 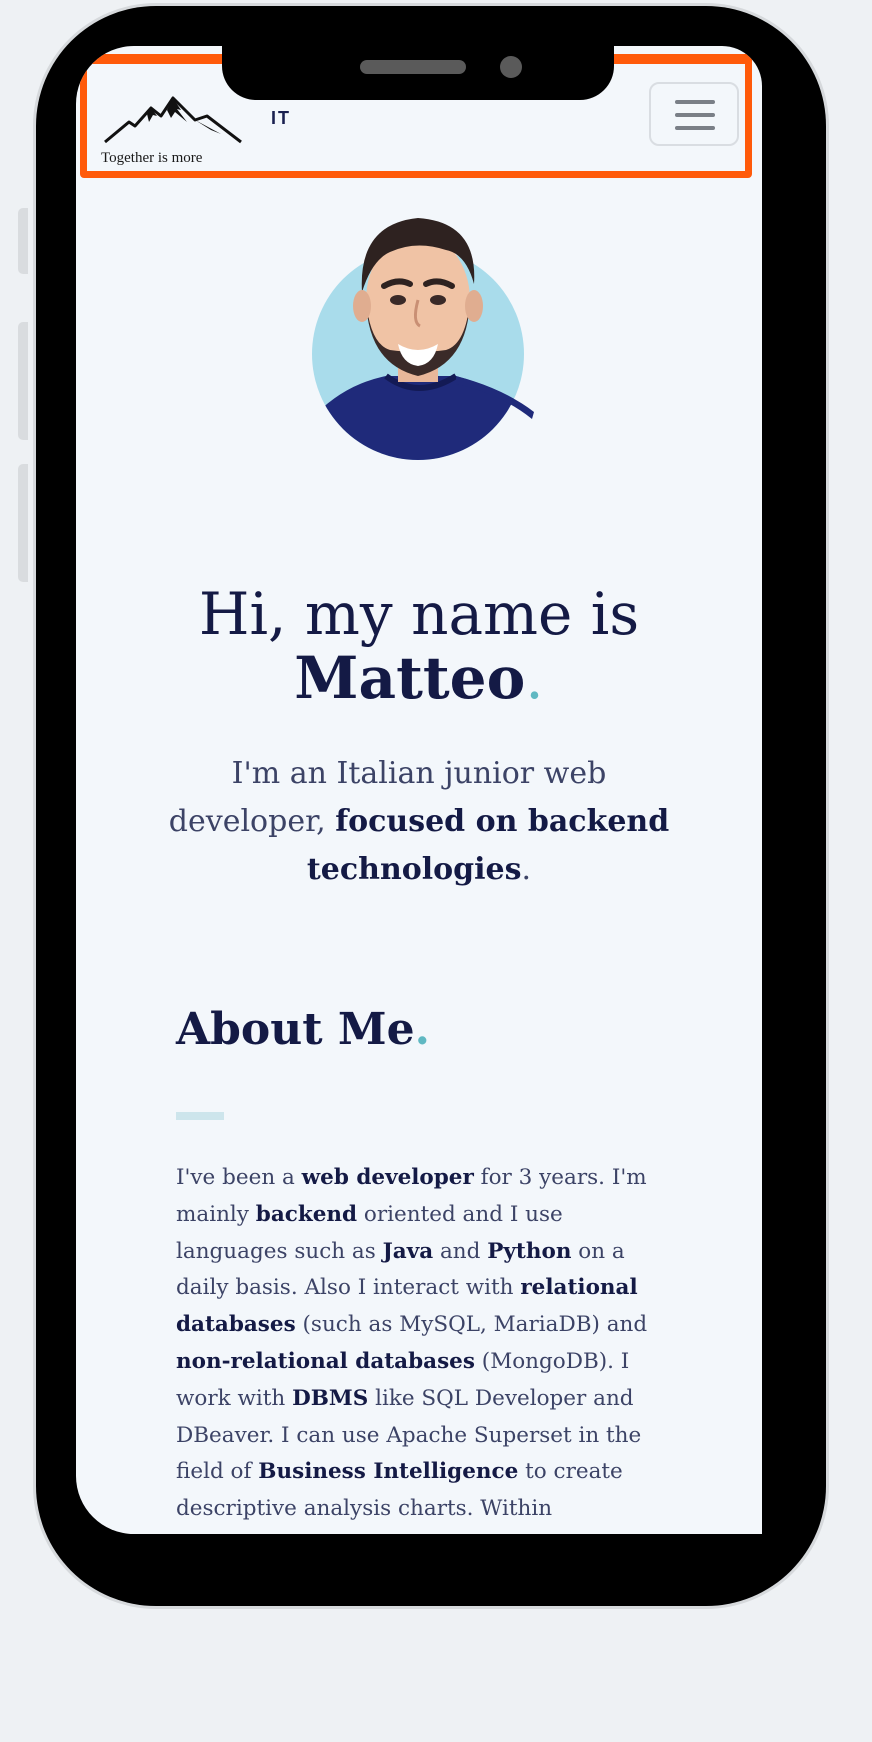 I want to click on about-keyword: Java, so click(x=408, y=1251).